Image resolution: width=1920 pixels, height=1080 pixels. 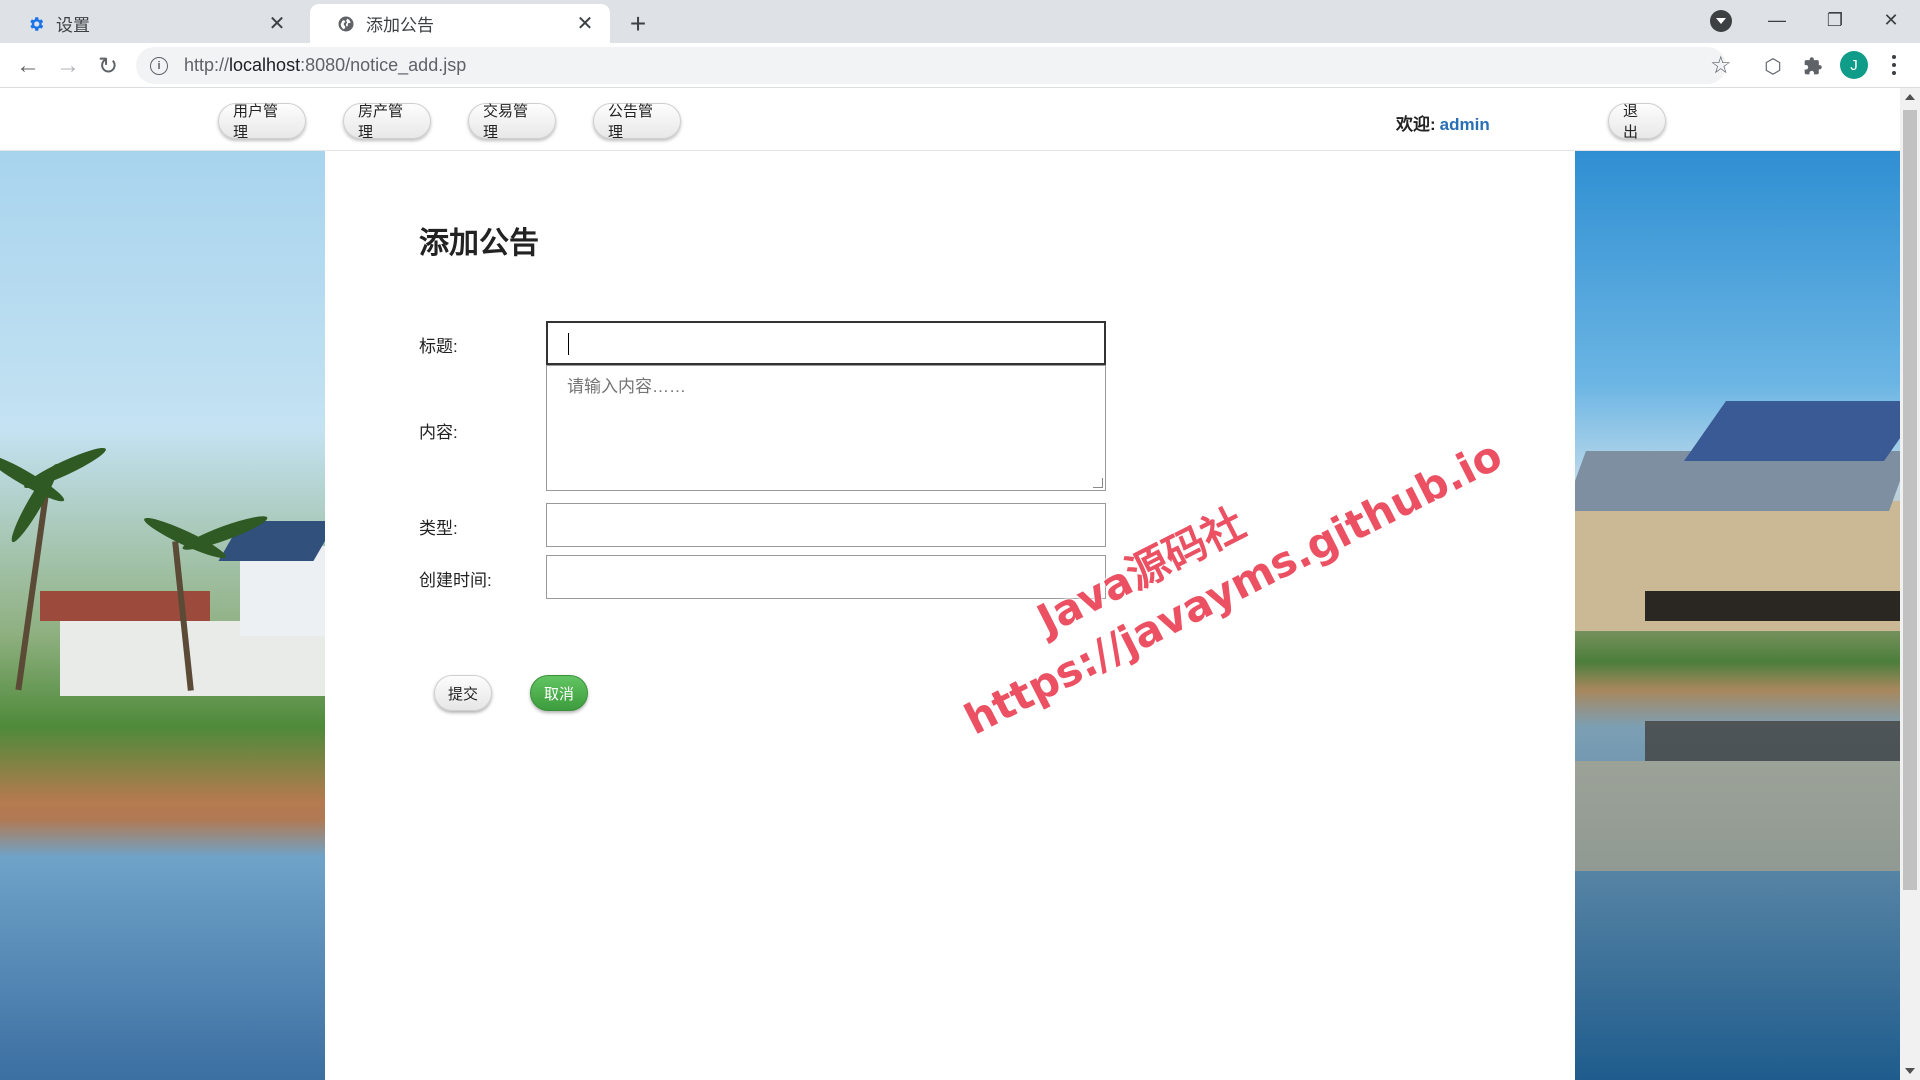 I want to click on tab-title: 设置, so click(x=73, y=25).